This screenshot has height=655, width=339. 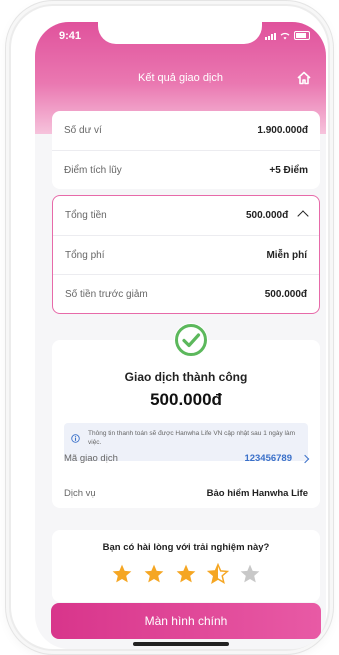 I want to click on star-empty-icon, so click(x=250, y=574).